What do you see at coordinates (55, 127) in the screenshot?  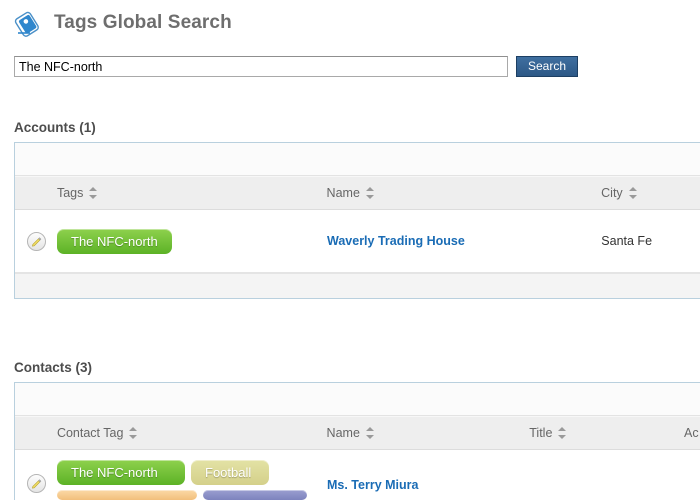 I see `section-title-accounts: Accounts (1)` at bounding box center [55, 127].